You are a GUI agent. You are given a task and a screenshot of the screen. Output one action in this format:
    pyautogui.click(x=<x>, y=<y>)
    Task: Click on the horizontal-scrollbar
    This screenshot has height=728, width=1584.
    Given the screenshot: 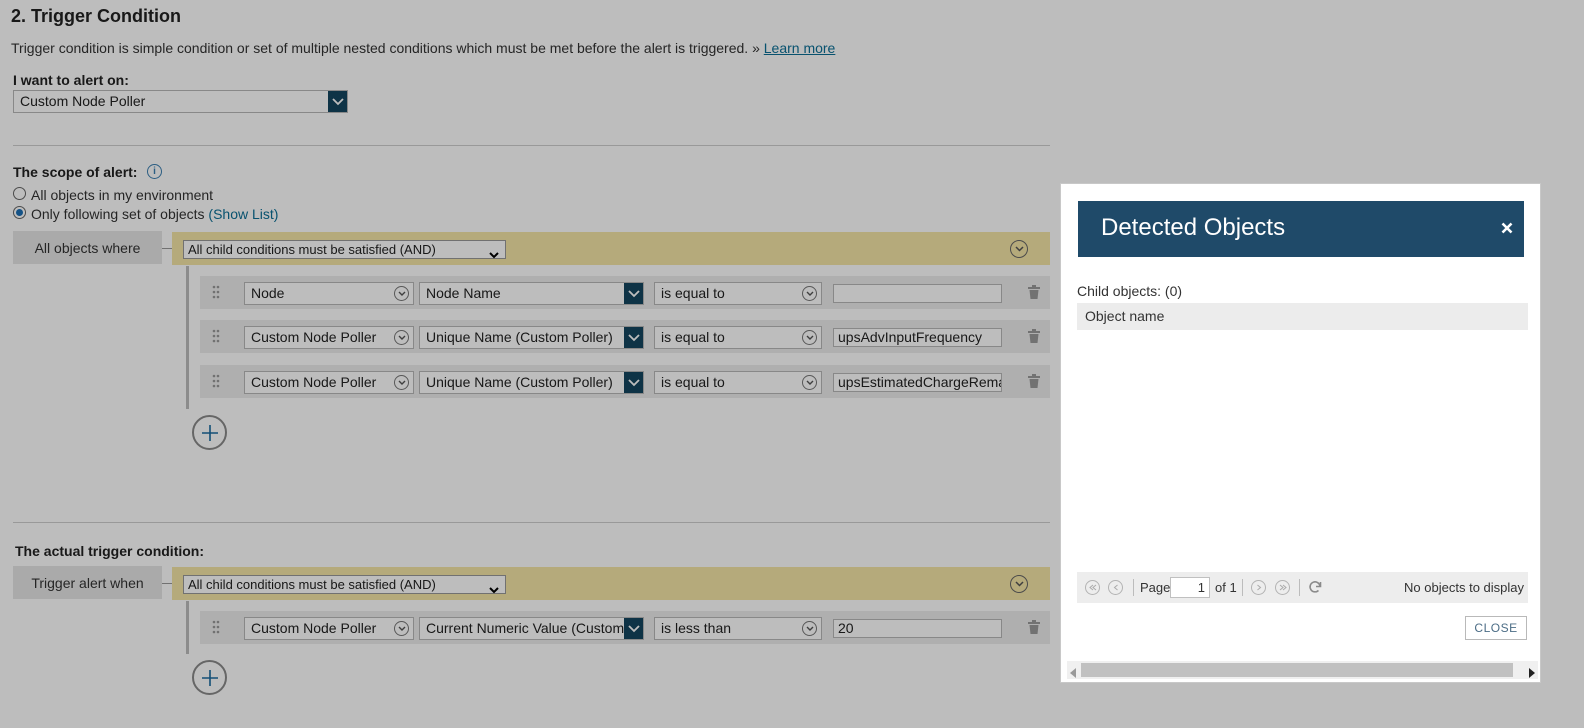 What is the action you would take?
    pyautogui.click(x=1302, y=670)
    